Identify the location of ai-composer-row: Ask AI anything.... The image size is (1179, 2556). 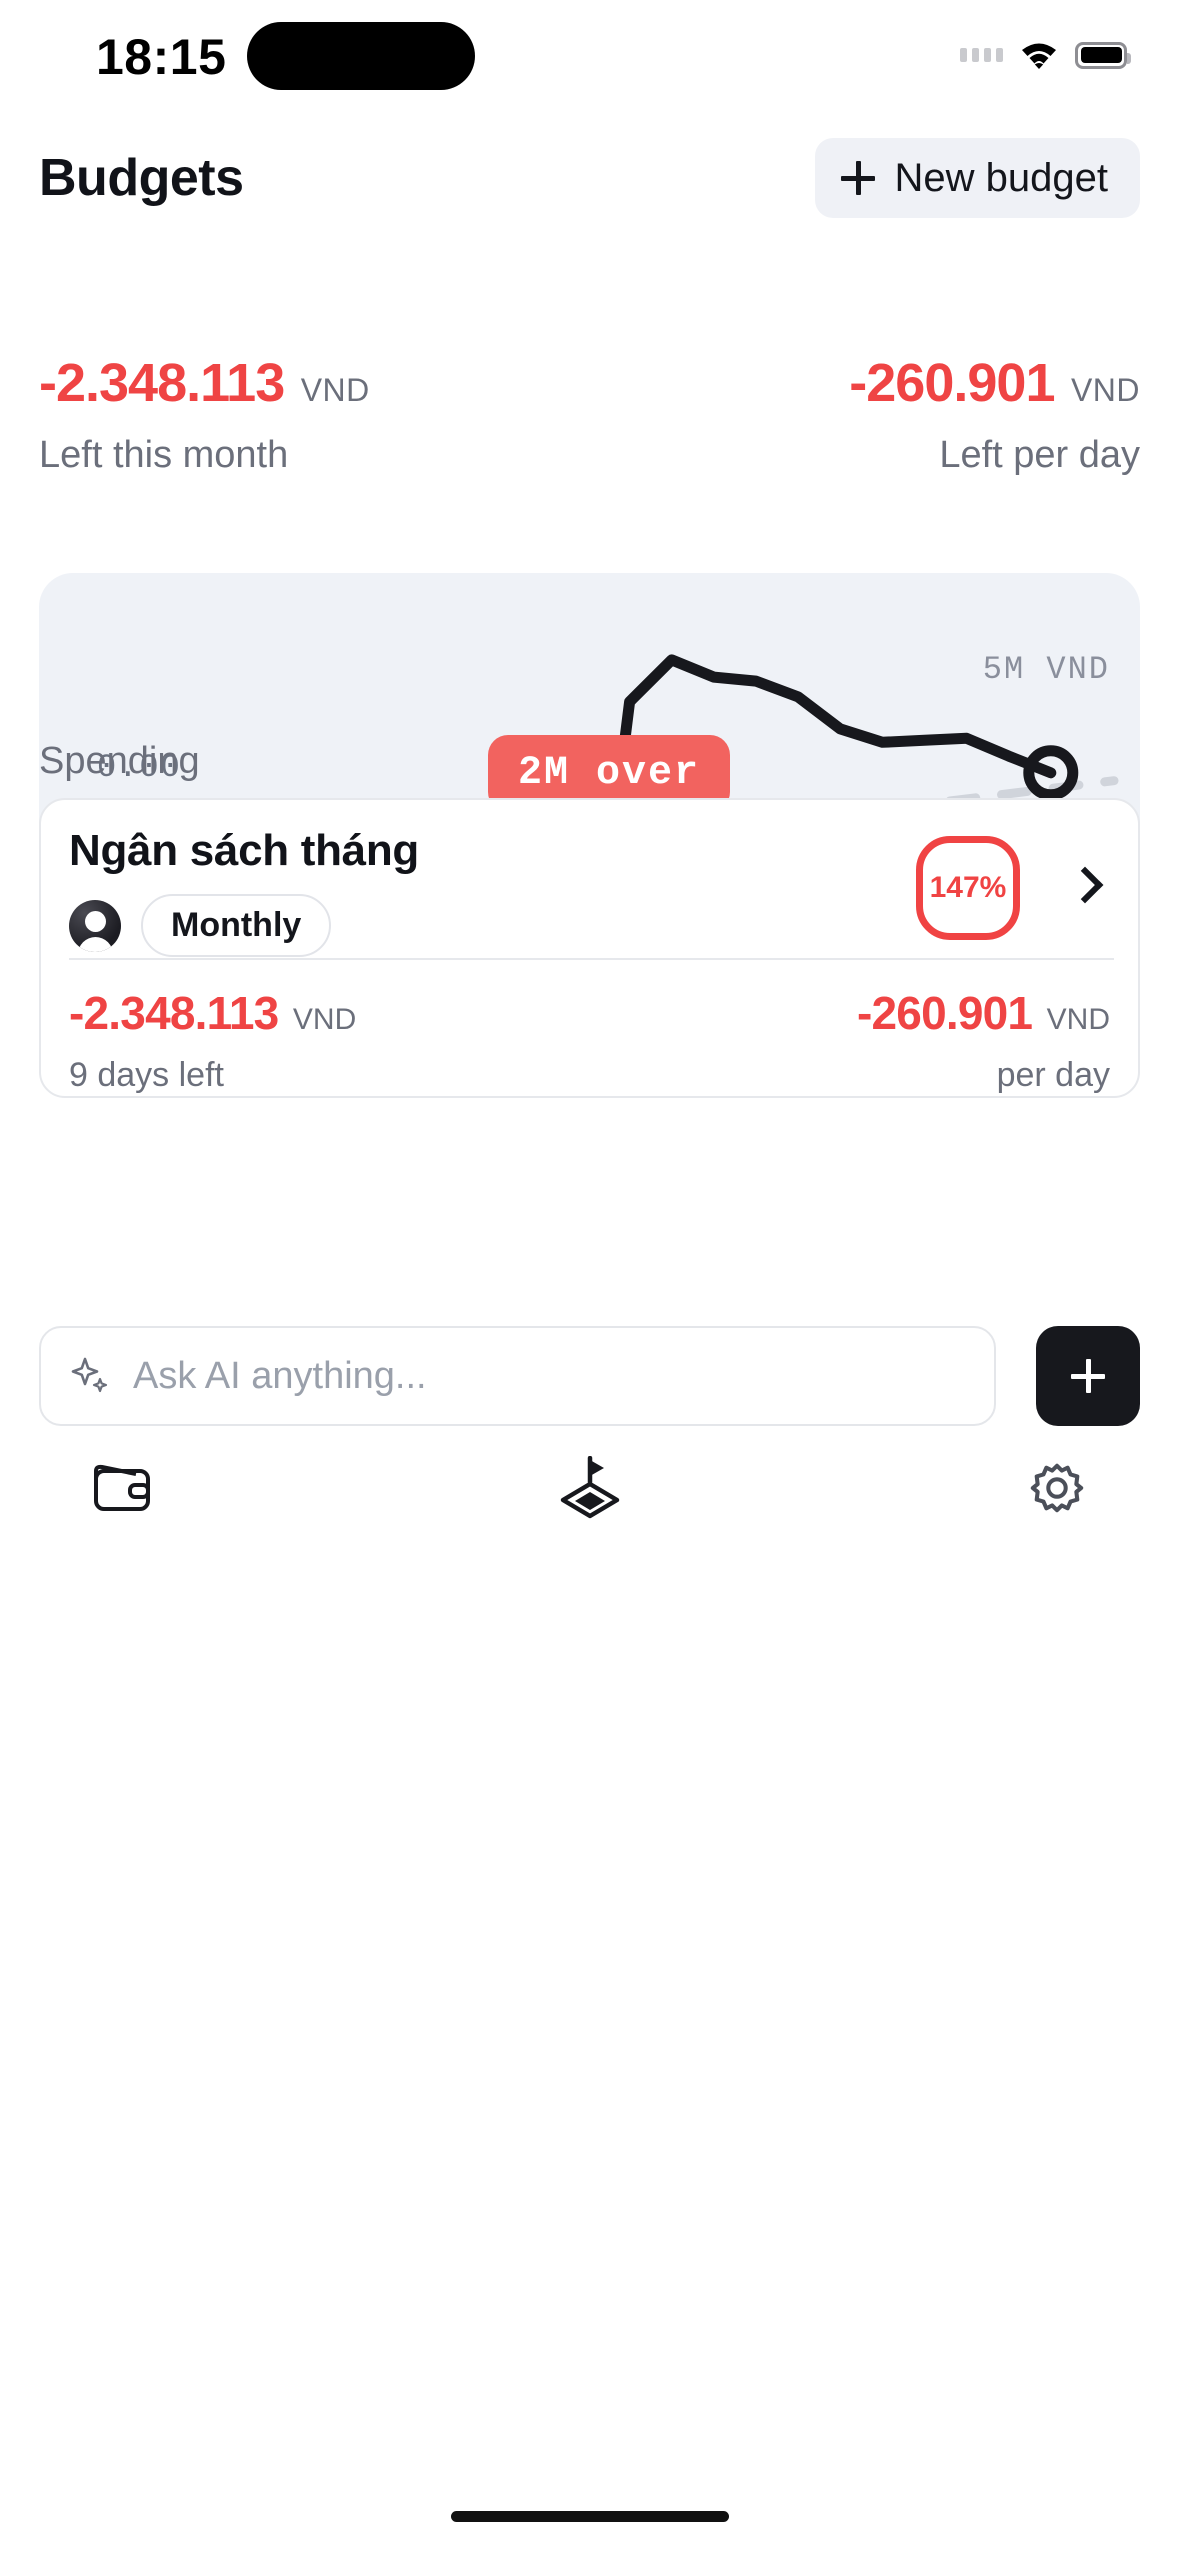
(589, 1376).